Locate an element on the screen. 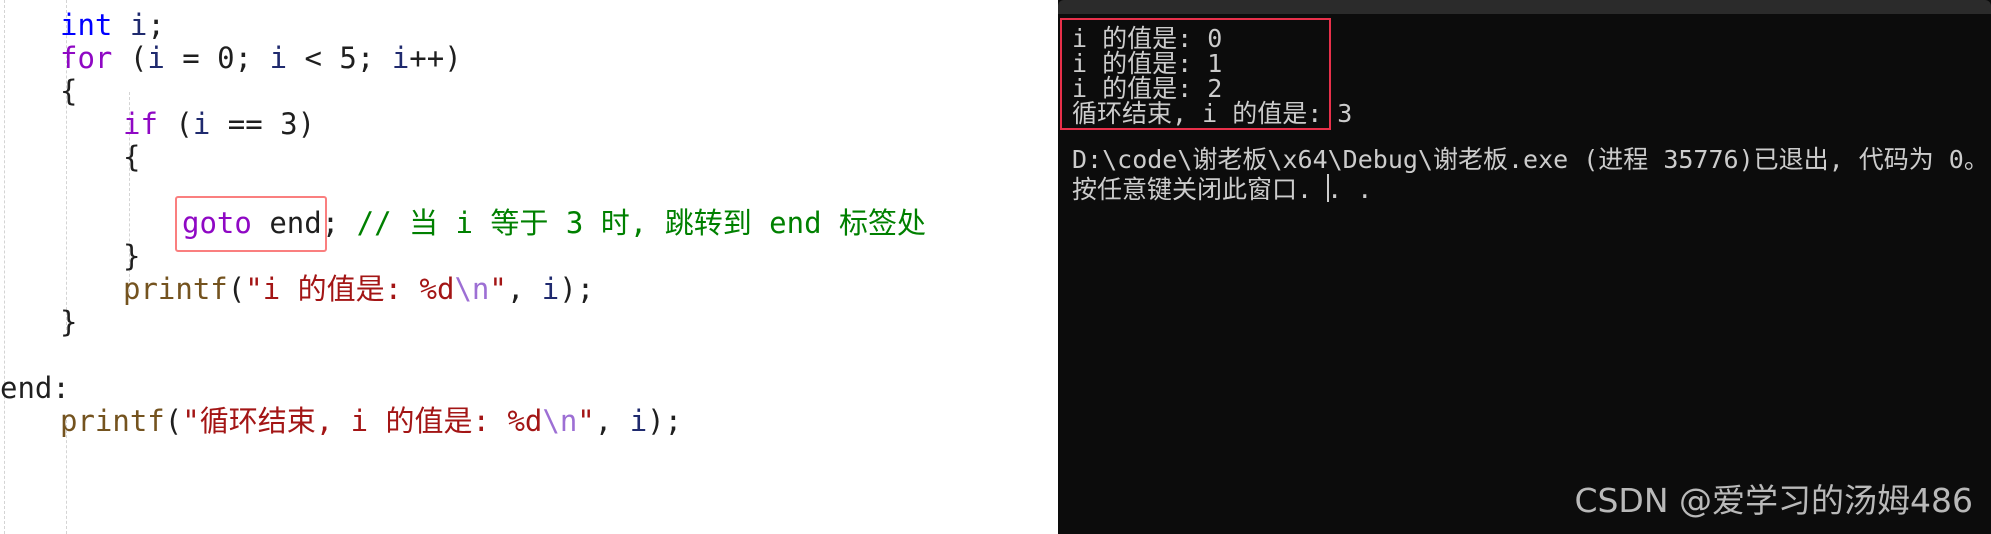 The image size is (1991, 534). code-token: end is located at coordinates (295, 223).